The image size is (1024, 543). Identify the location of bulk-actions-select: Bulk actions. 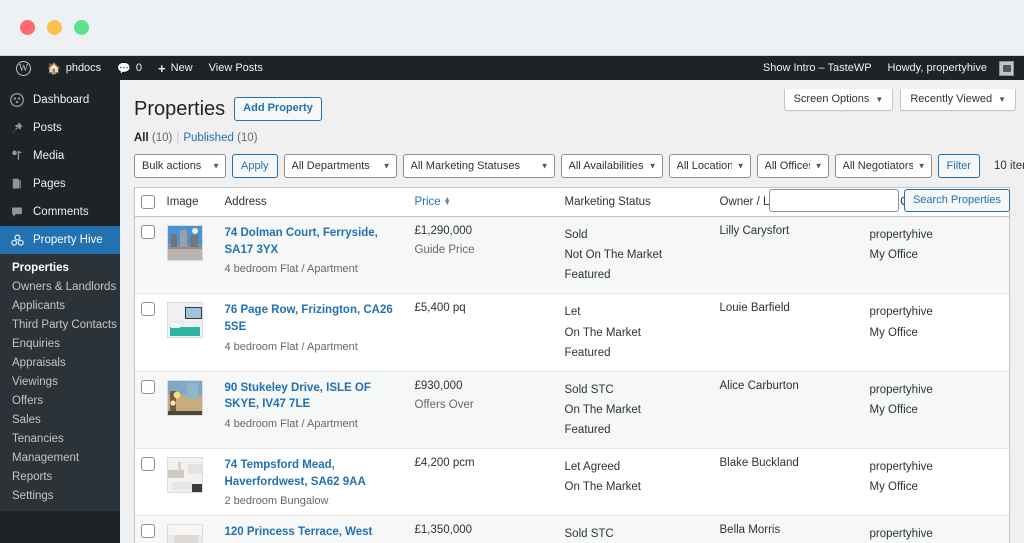
(180, 166).